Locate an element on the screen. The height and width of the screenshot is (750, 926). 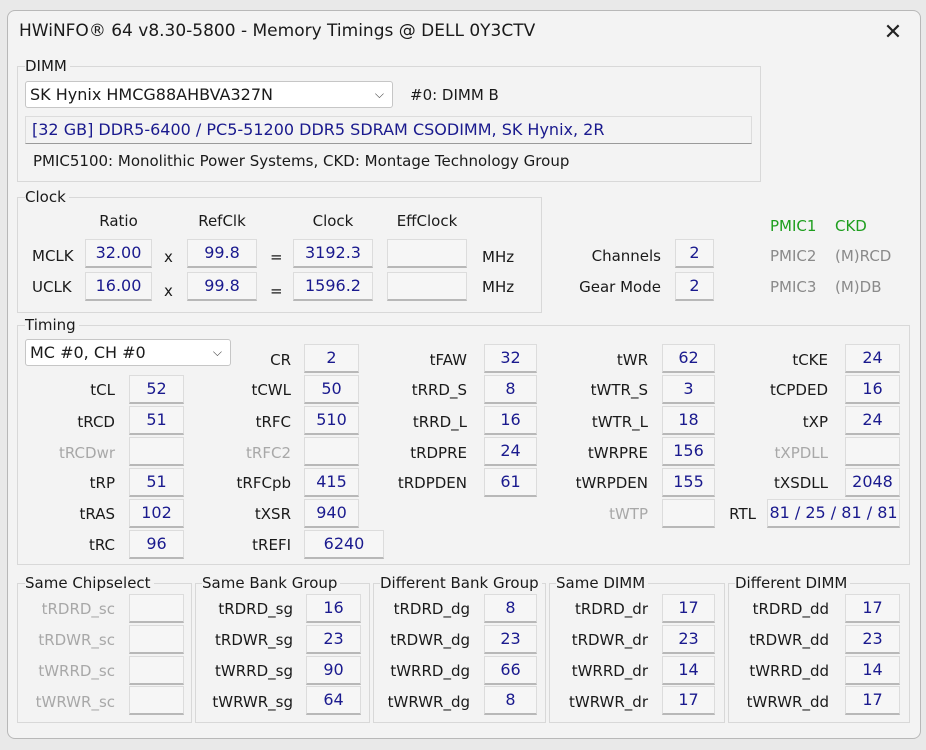
twr-value: 62 is located at coordinates (688, 358).